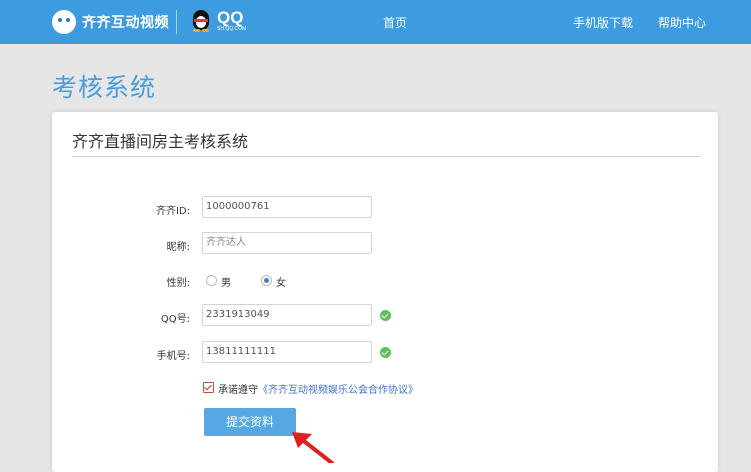 This screenshot has width=751, height=472. Describe the element at coordinates (64, 22) in the screenshot. I see `mascot-icon` at that location.